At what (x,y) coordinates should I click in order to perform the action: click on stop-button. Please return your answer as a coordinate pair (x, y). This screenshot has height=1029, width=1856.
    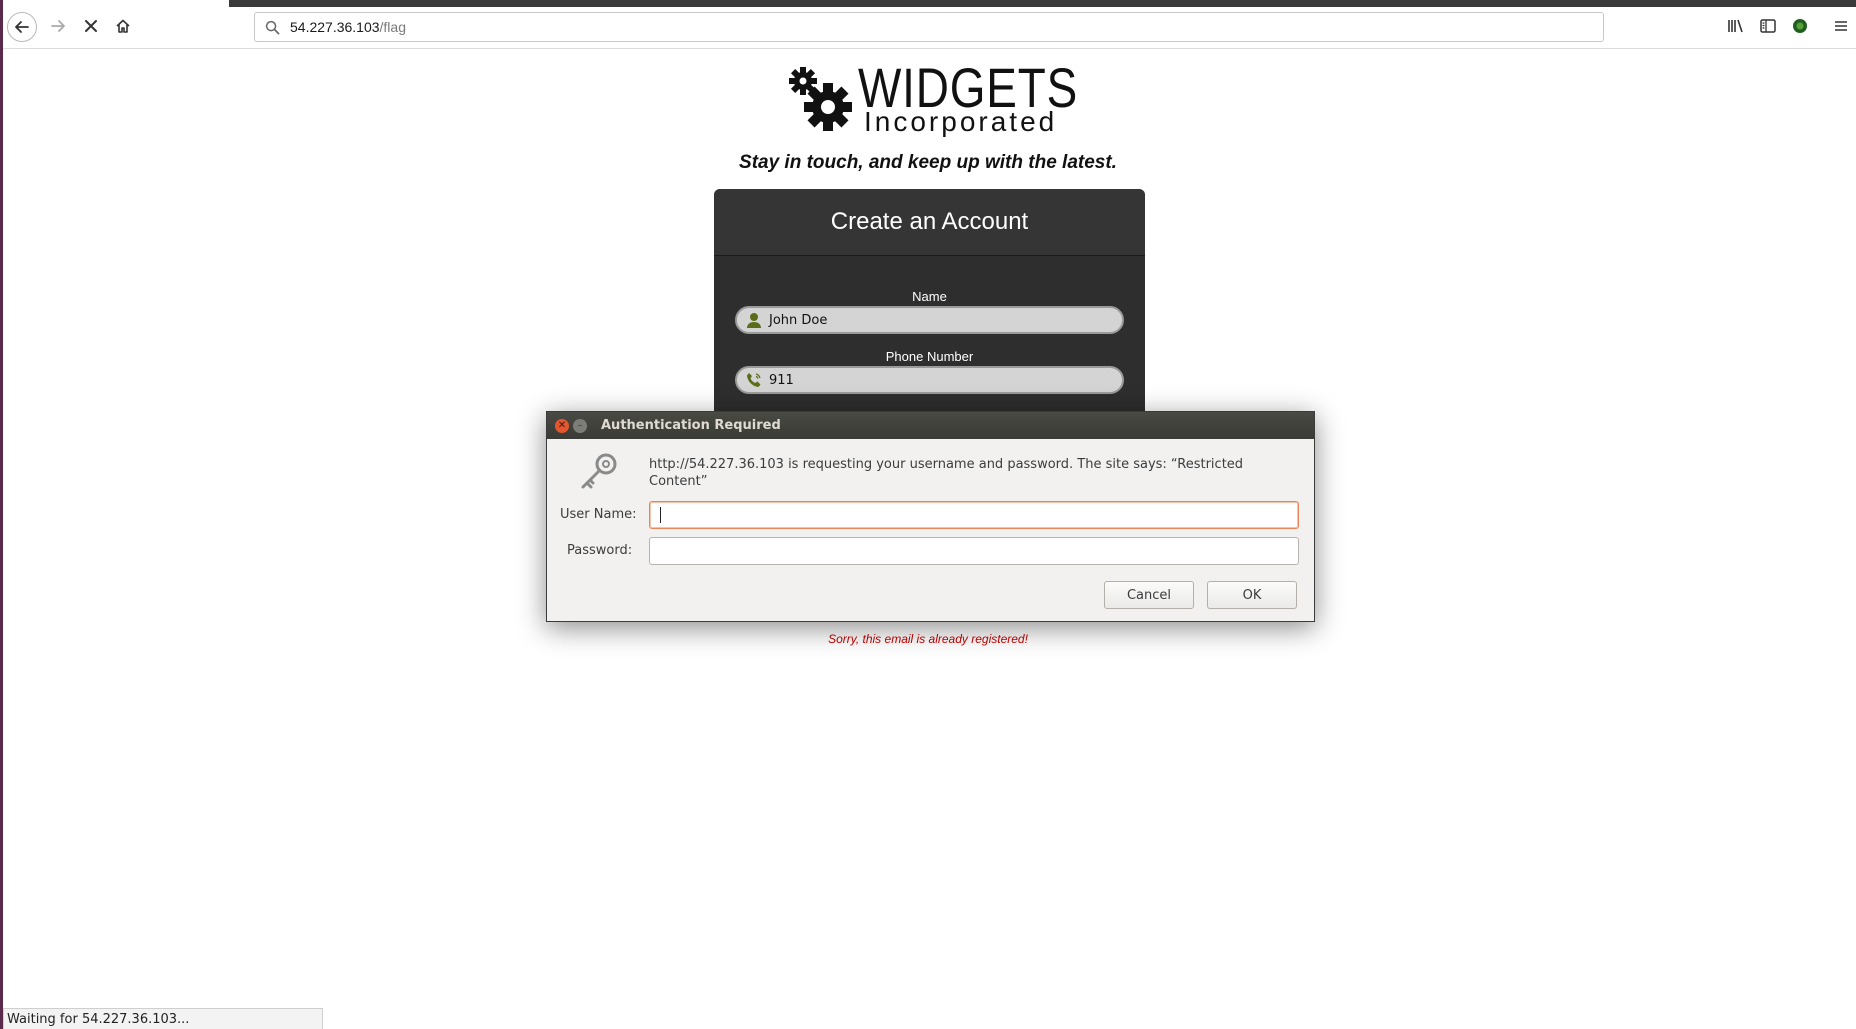
    Looking at the image, I should click on (91, 26).